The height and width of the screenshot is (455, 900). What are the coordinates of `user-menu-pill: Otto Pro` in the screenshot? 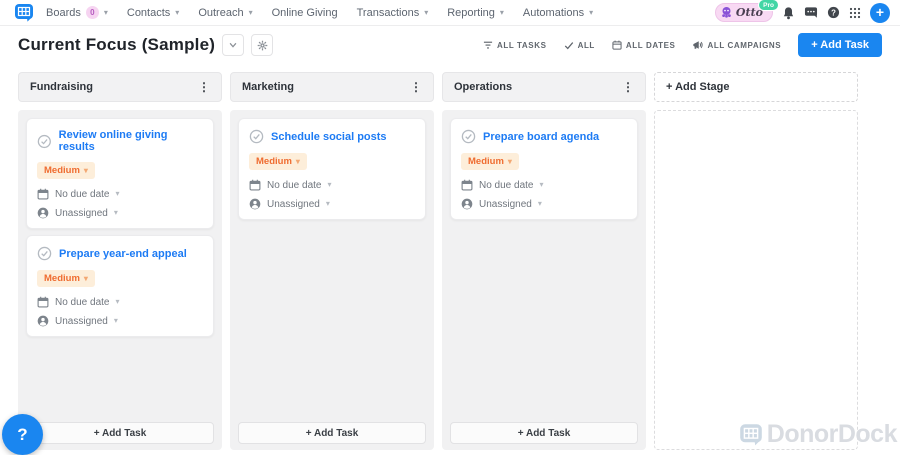 It's located at (746, 11).